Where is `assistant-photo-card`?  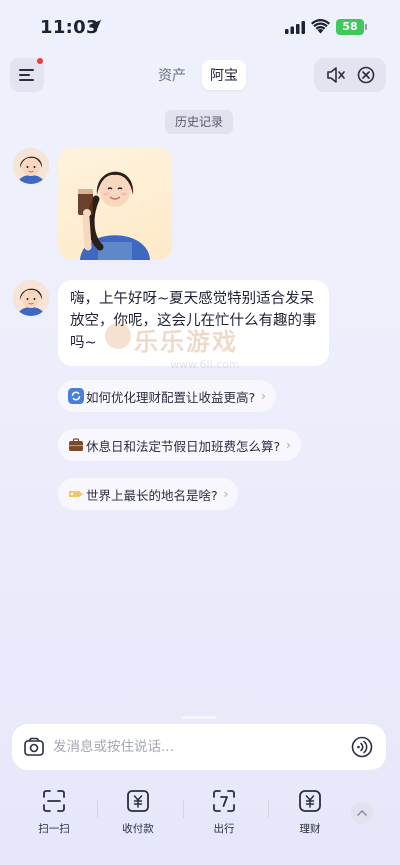 assistant-photo-card is located at coordinates (115, 203).